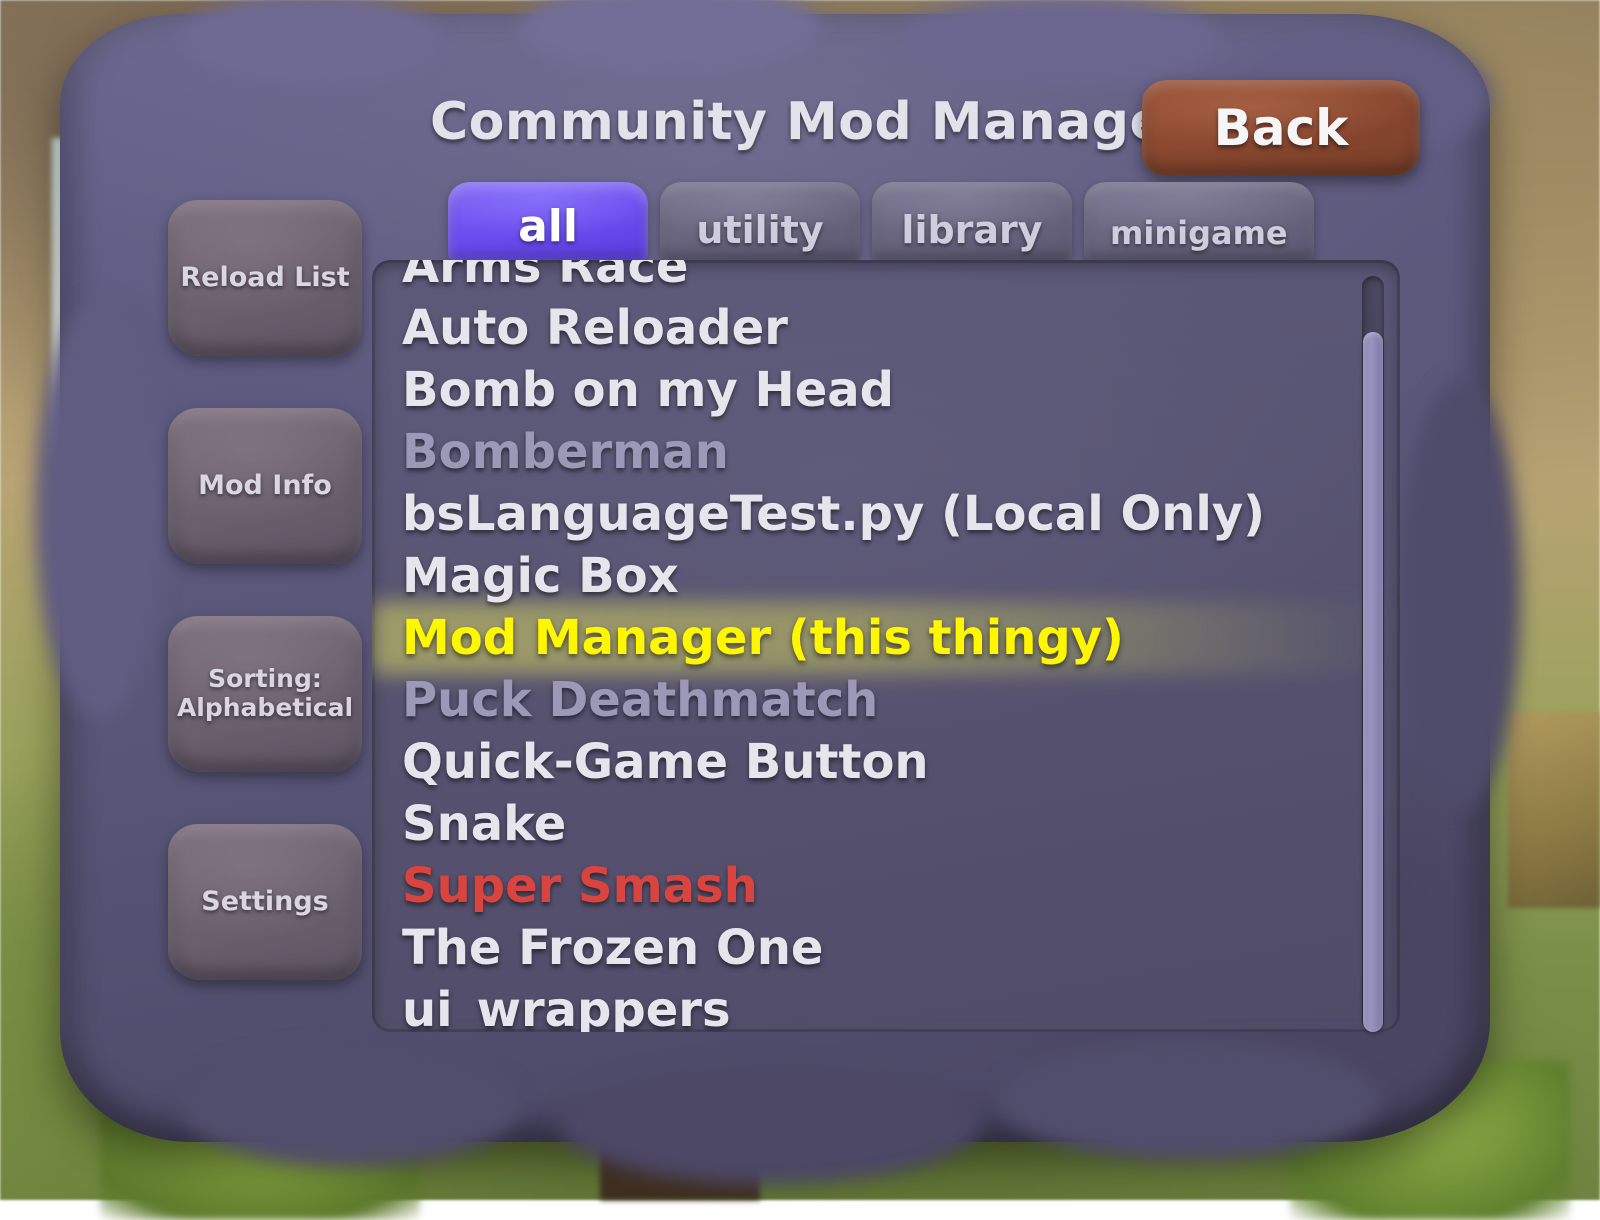  I want to click on page-title: Community Mod Manager, so click(780, 122).